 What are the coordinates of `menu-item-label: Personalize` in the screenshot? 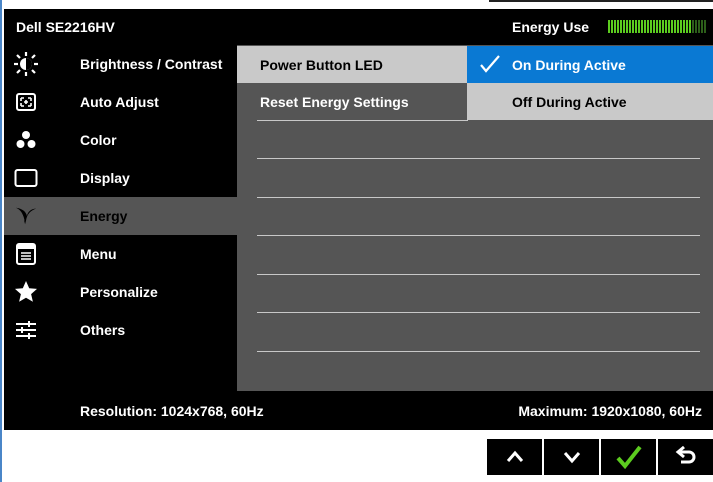 It's located at (119, 292).